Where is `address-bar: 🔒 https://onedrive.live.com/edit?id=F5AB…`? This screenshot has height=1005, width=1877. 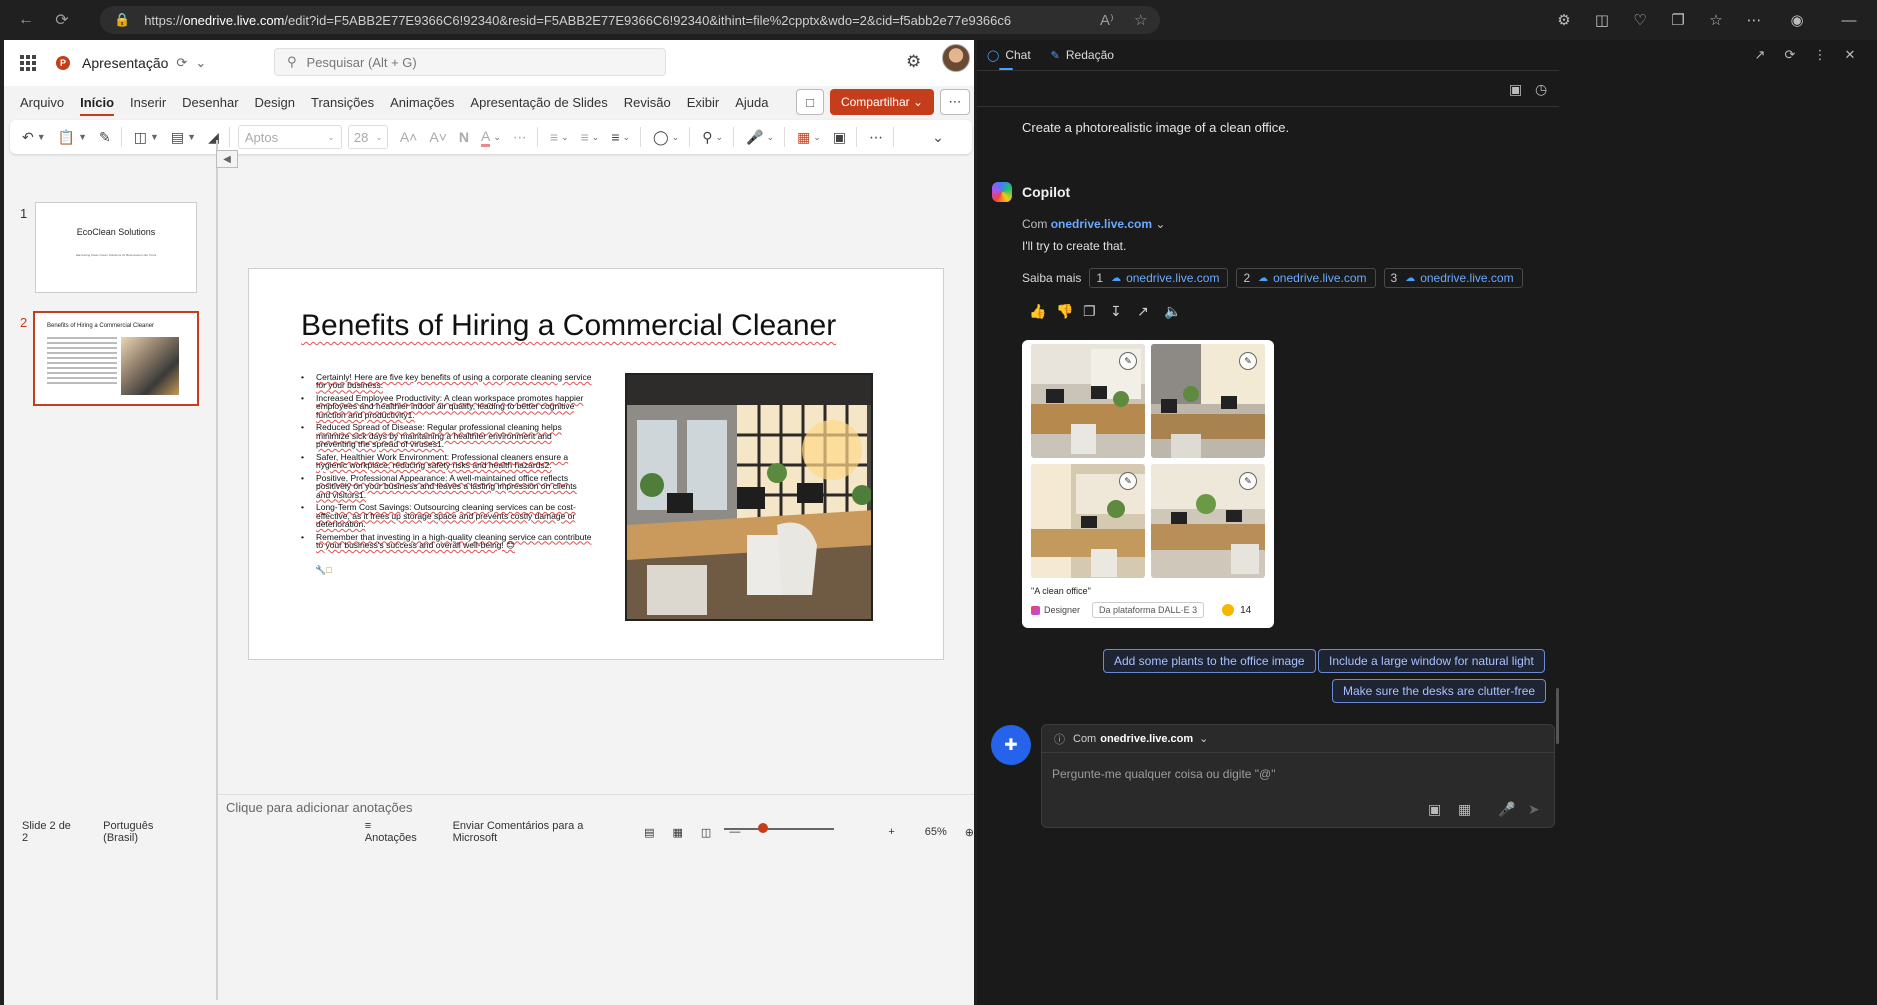
address-bar: 🔒 https://onedrive.live.com/edit?id=F5AB… is located at coordinates (630, 20).